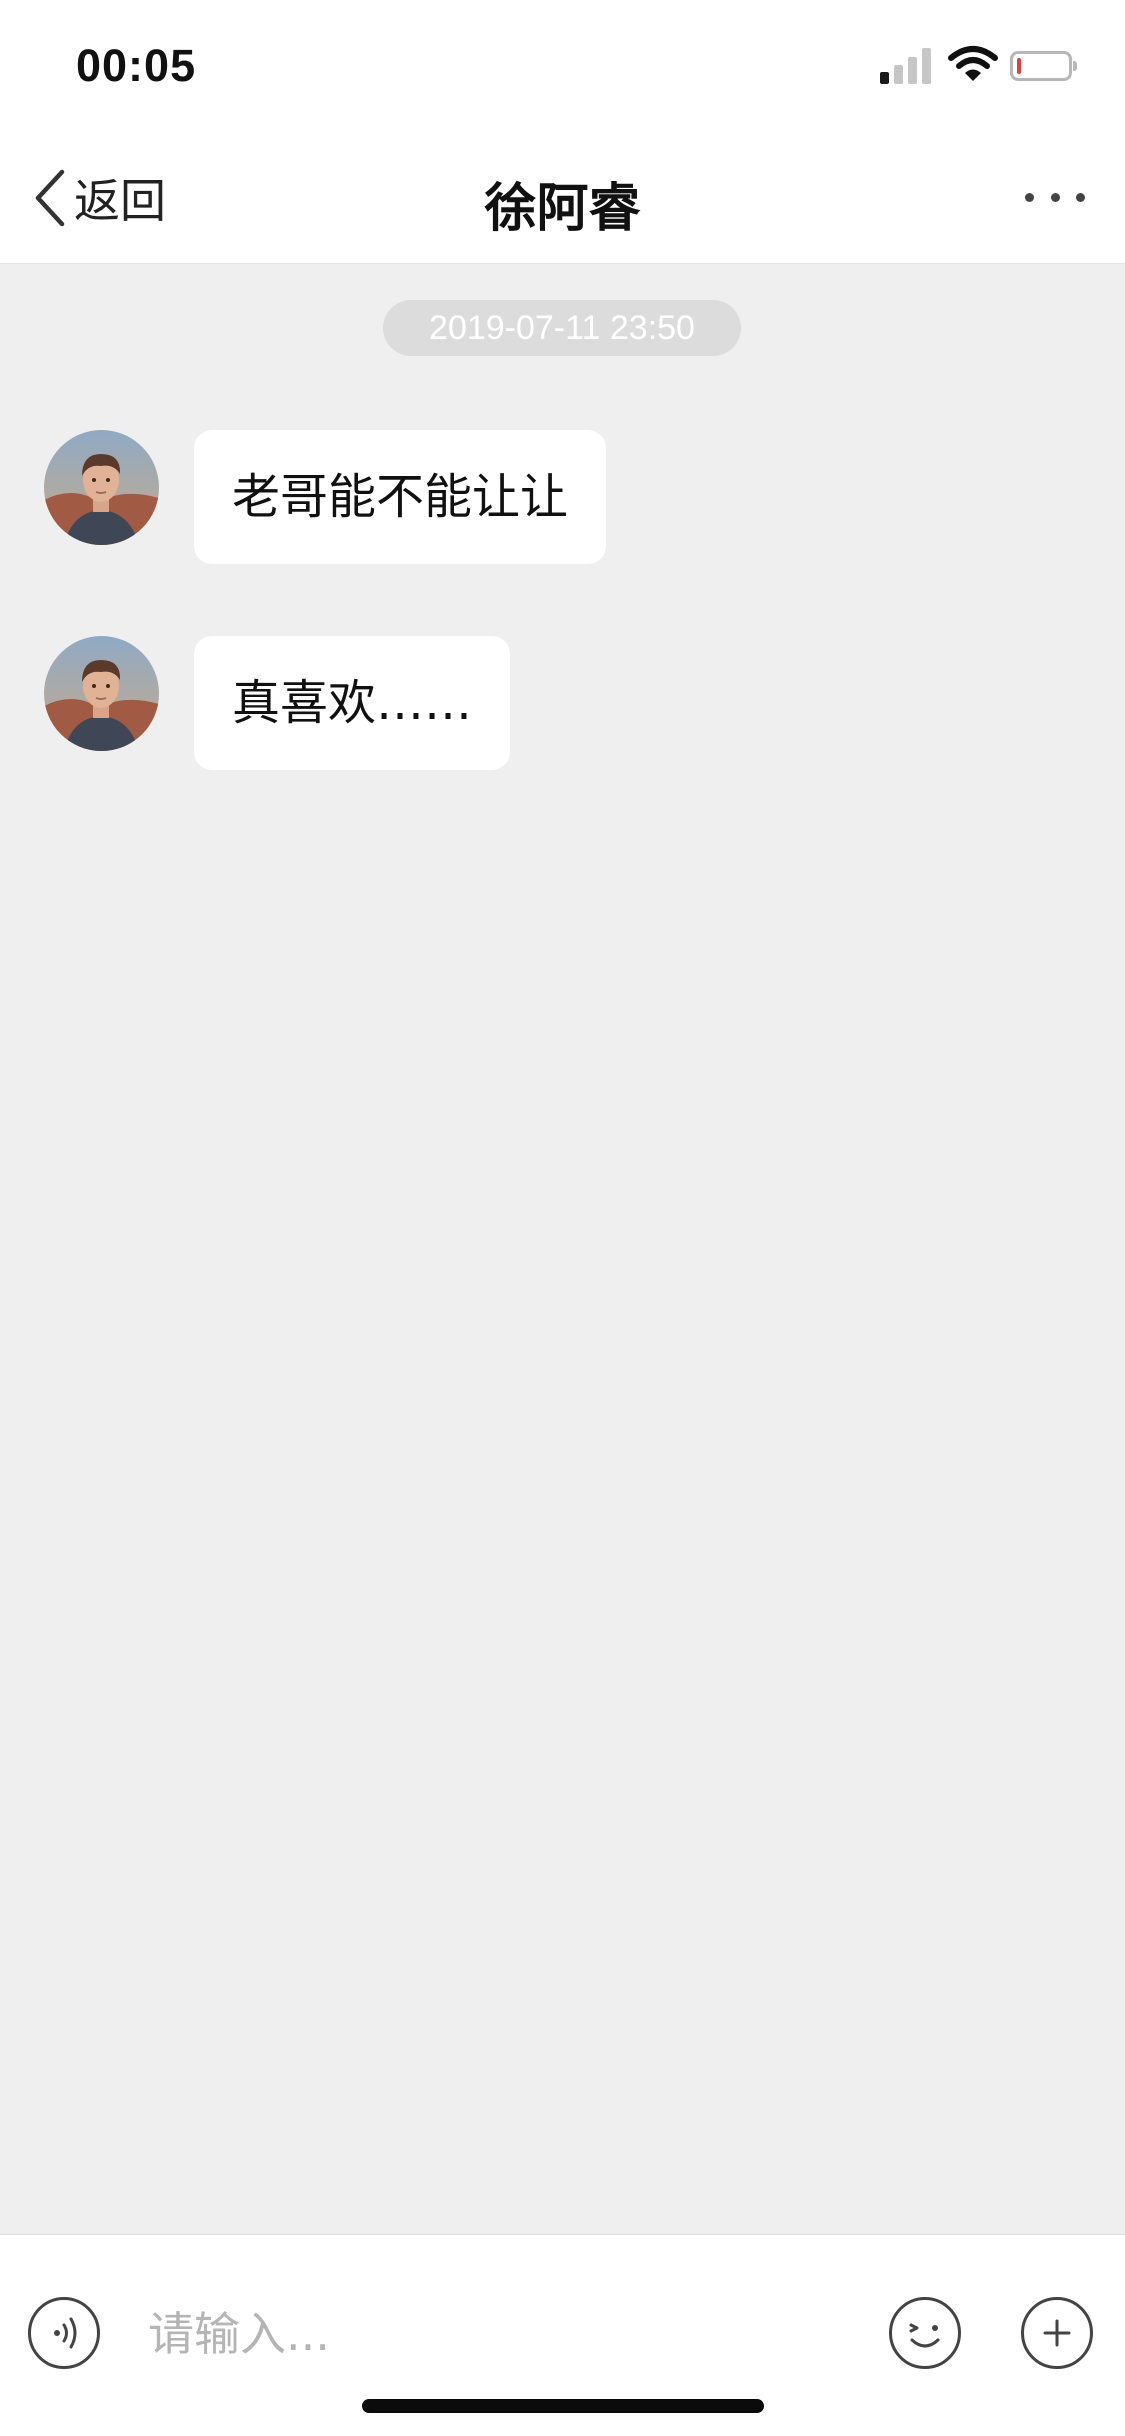 The height and width of the screenshot is (2436, 1125). I want to click on page-title: 徐阿睿, so click(562, 209).